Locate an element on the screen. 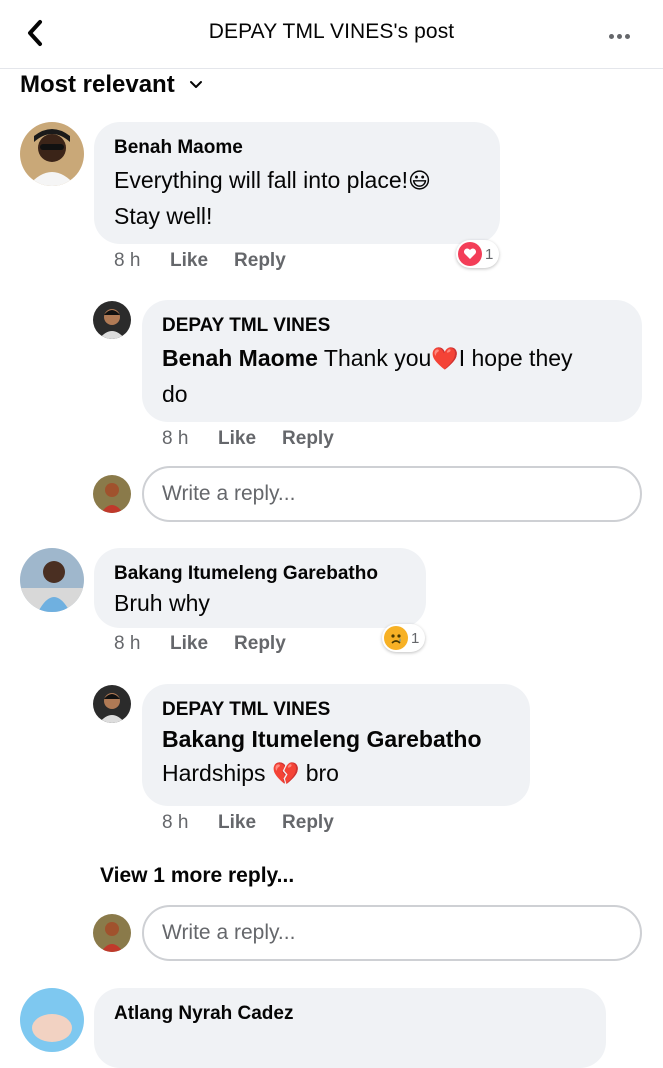 Image resolution: width=663 pixels, height=1068 pixels. avatar-atlang-nyrah-cadez is located at coordinates (52, 1020).